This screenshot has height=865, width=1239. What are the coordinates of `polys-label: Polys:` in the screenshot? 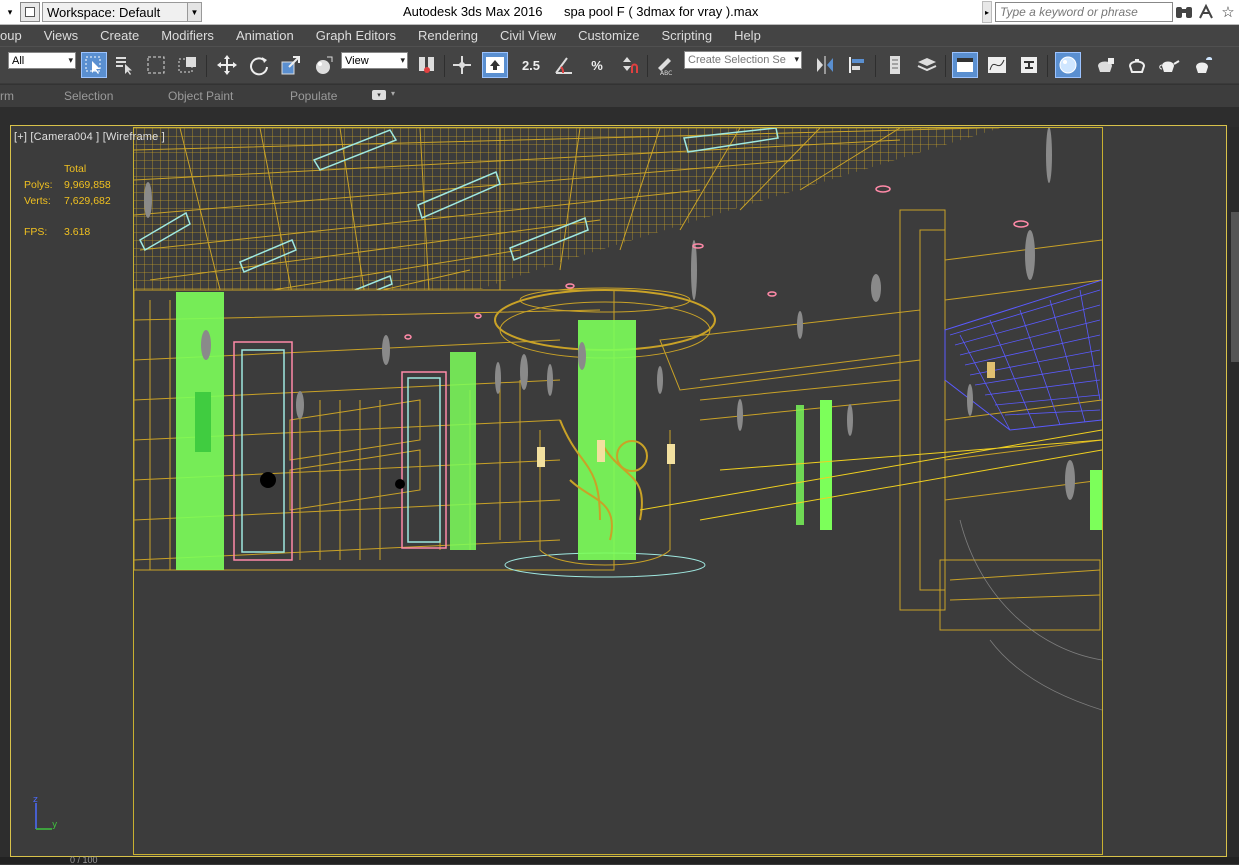 It's located at (38, 185).